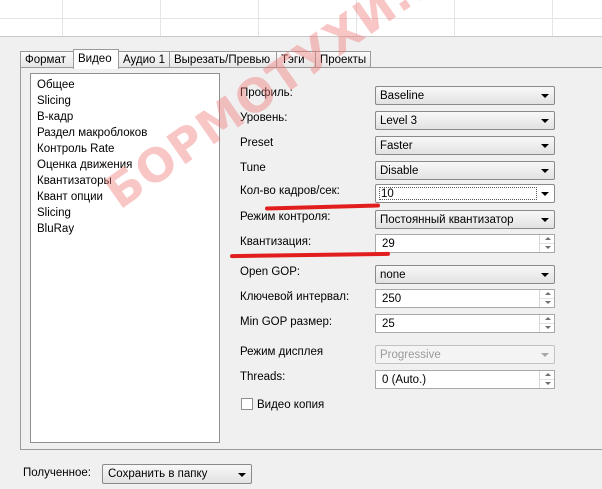 This screenshot has height=489, width=602. Describe the element at coordinates (388, 324) in the screenshot. I see `min-gop-value: 25` at that location.